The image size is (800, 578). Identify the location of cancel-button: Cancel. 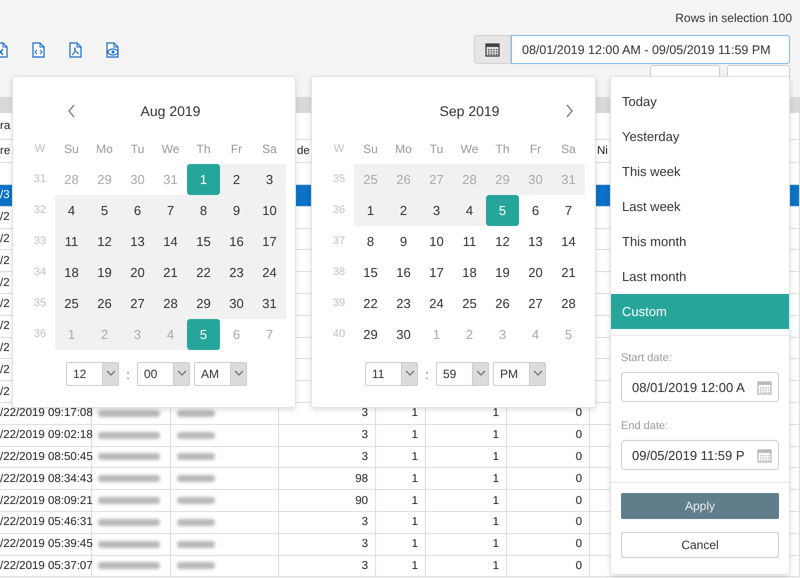
(700, 545).